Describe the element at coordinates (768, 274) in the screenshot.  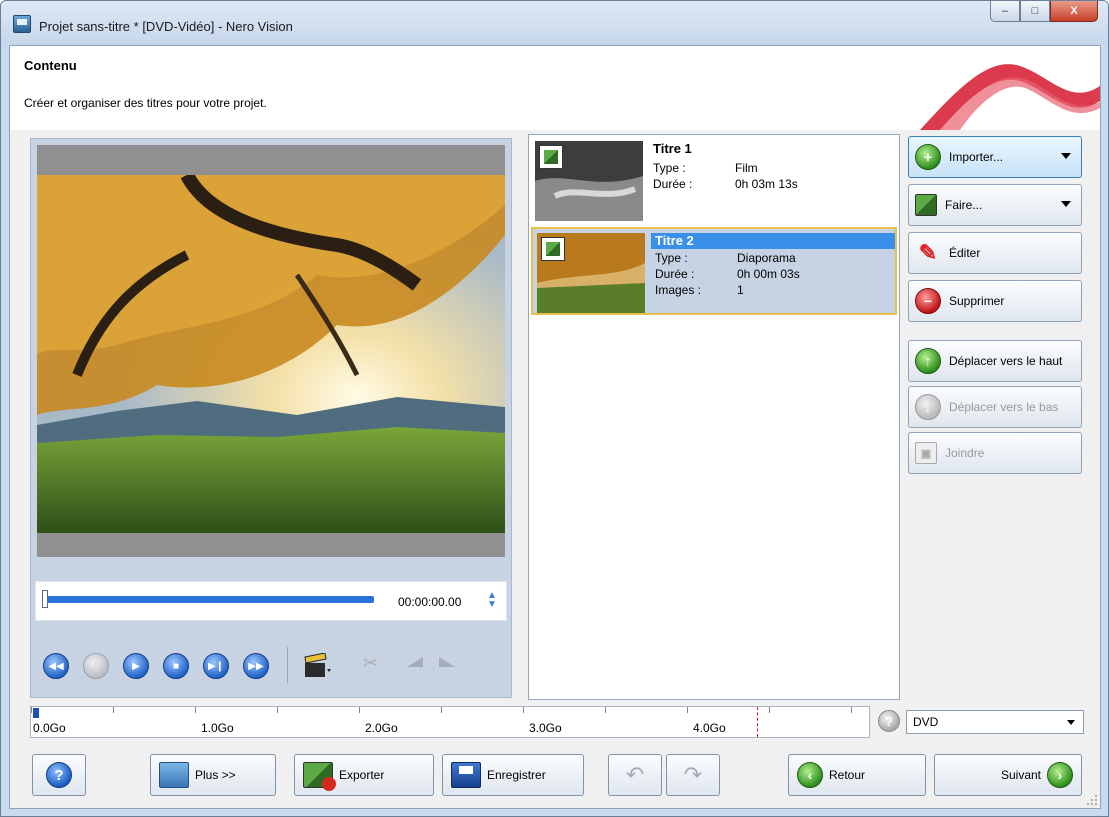
I see `duration-value: 0h 00m 03s` at that location.